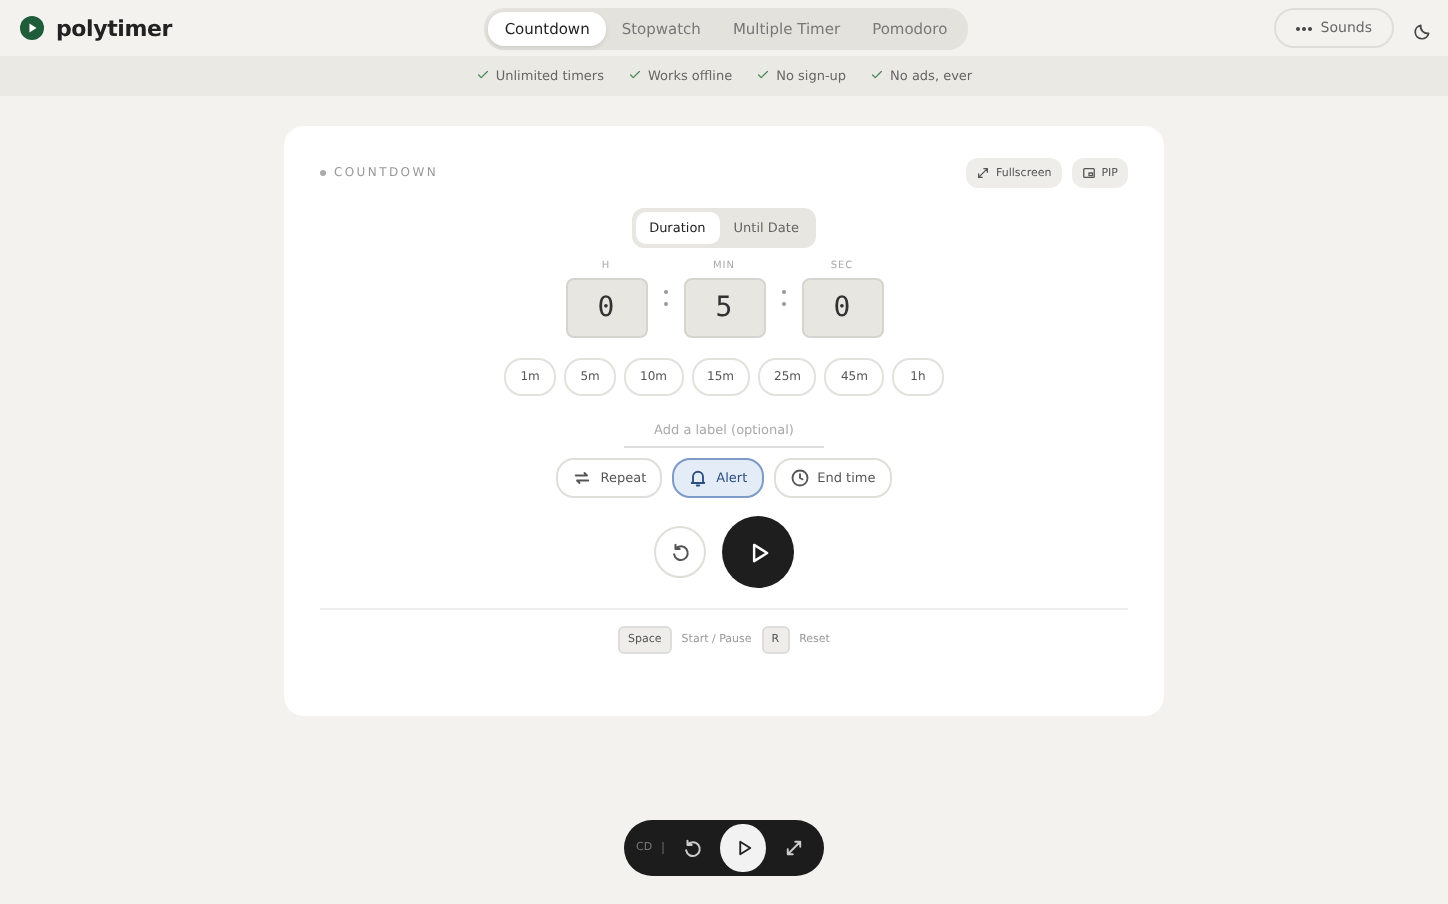 The width and height of the screenshot is (1448, 904). Describe the element at coordinates (698, 478) in the screenshot. I see `bell-icon` at that location.